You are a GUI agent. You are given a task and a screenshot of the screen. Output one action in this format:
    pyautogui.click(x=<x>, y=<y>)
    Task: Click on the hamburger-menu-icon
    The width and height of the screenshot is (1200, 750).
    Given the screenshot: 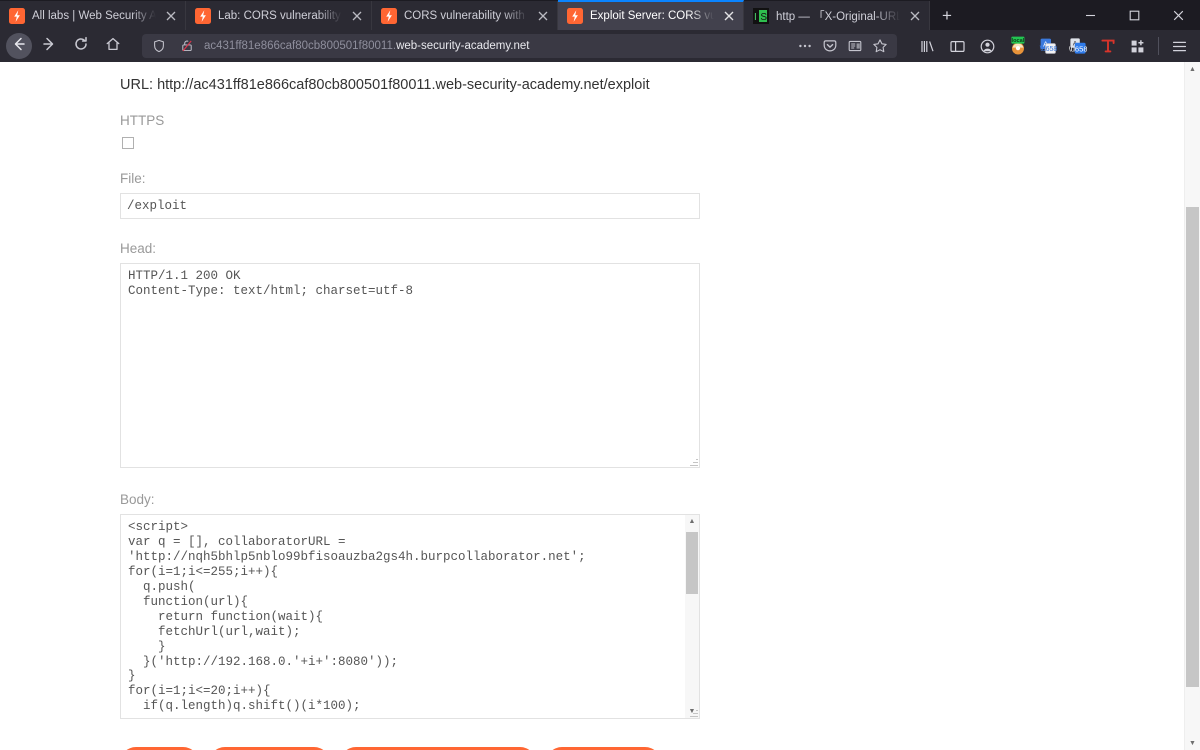 What is the action you would take?
    pyautogui.click(x=1179, y=46)
    